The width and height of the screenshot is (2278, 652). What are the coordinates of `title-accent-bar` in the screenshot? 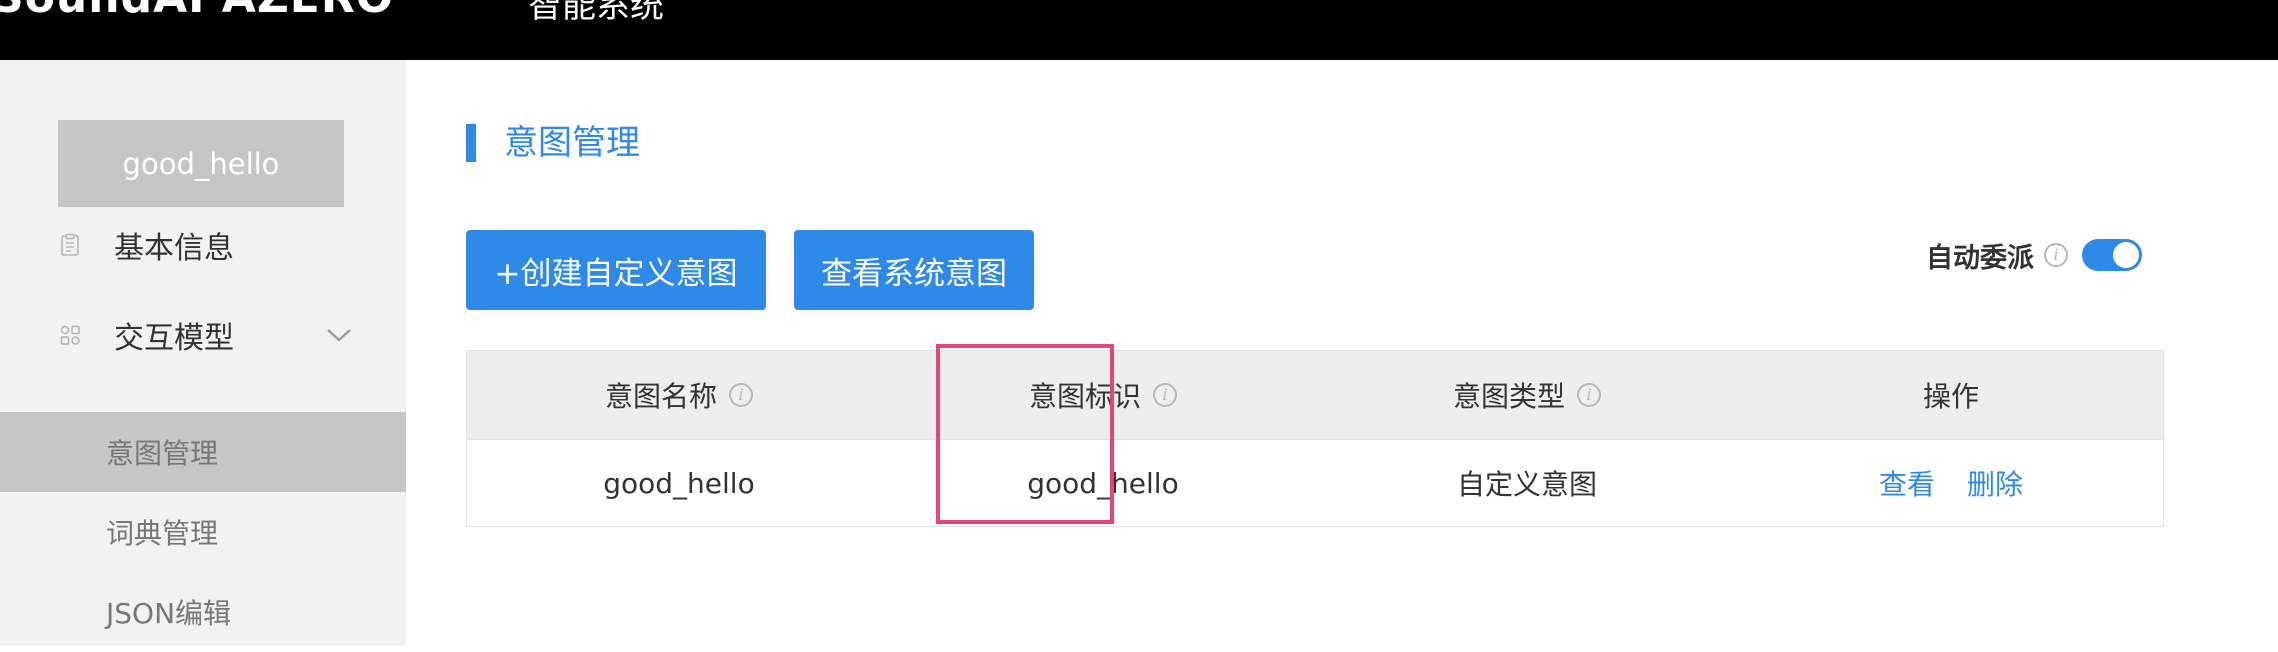 It's located at (471, 143).